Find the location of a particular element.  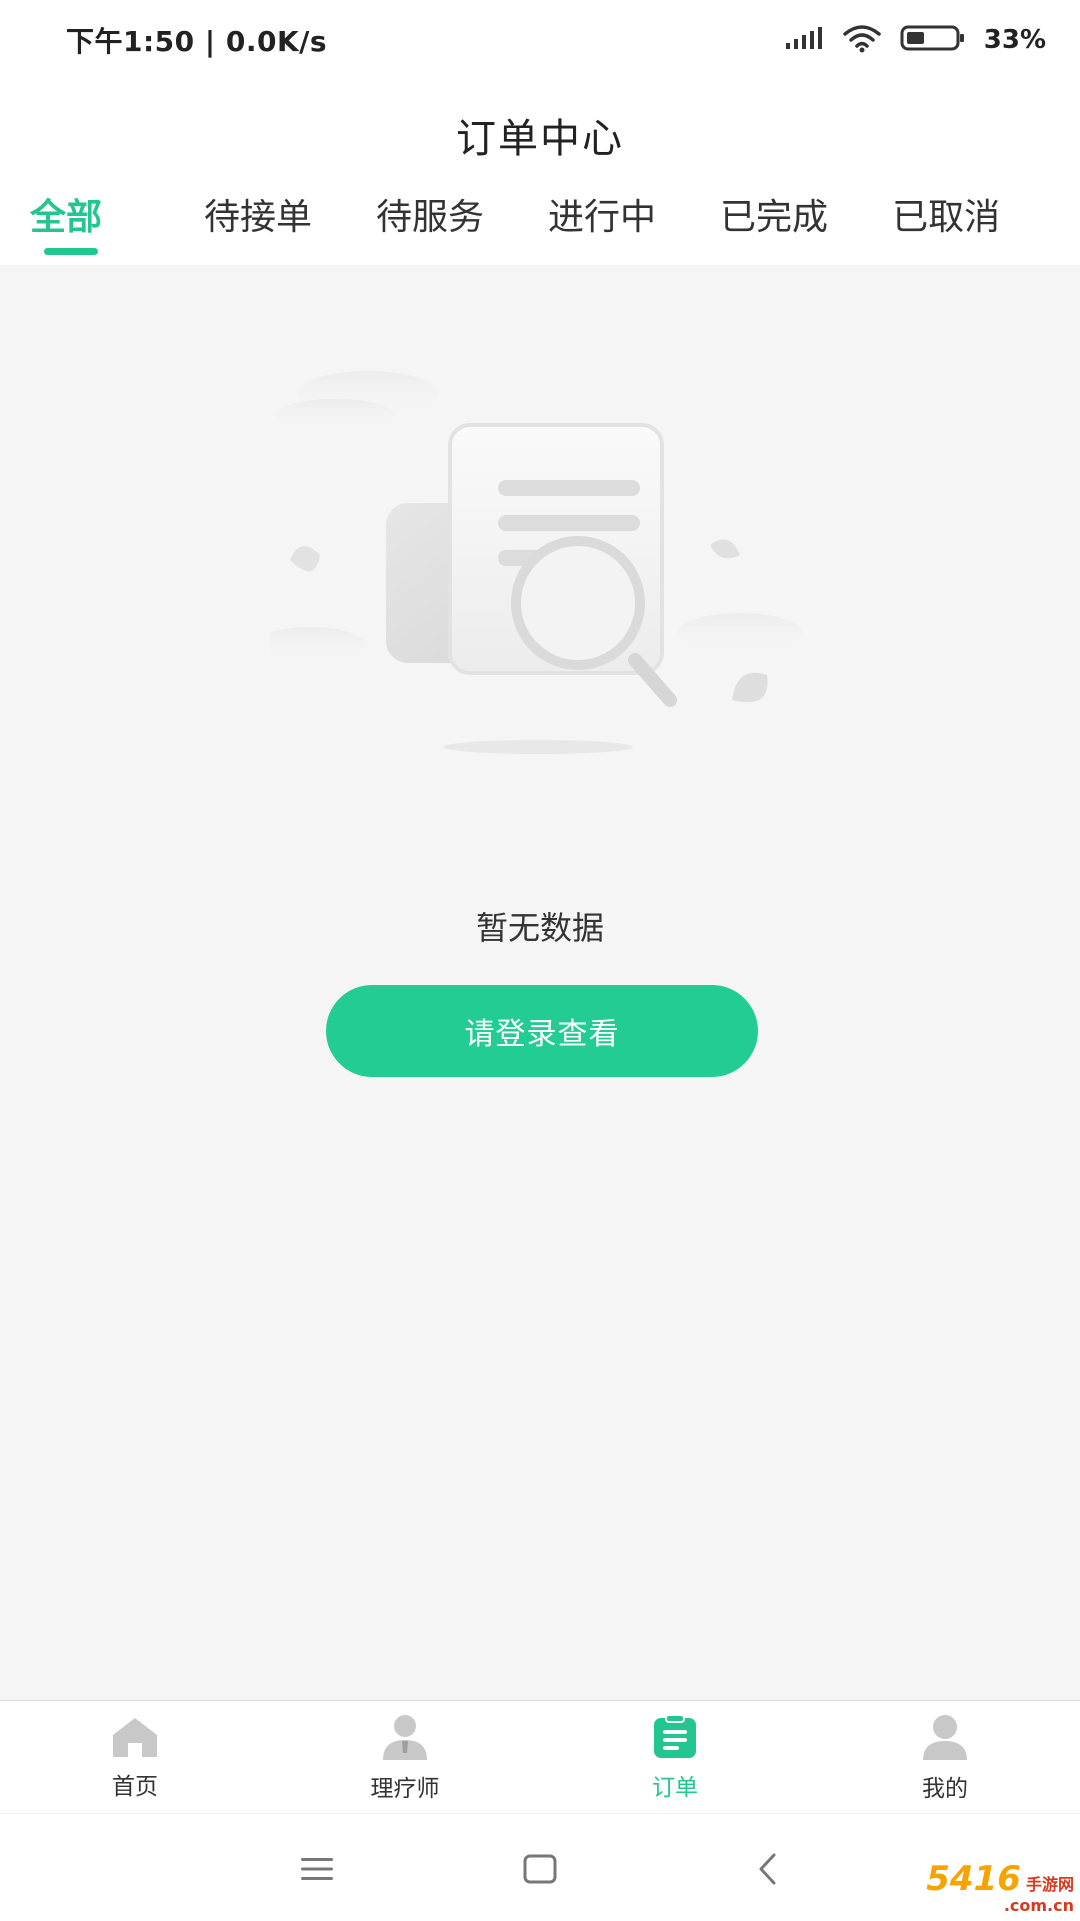

tab-in-progress: 进行中 is located at coordinates (602, 227).